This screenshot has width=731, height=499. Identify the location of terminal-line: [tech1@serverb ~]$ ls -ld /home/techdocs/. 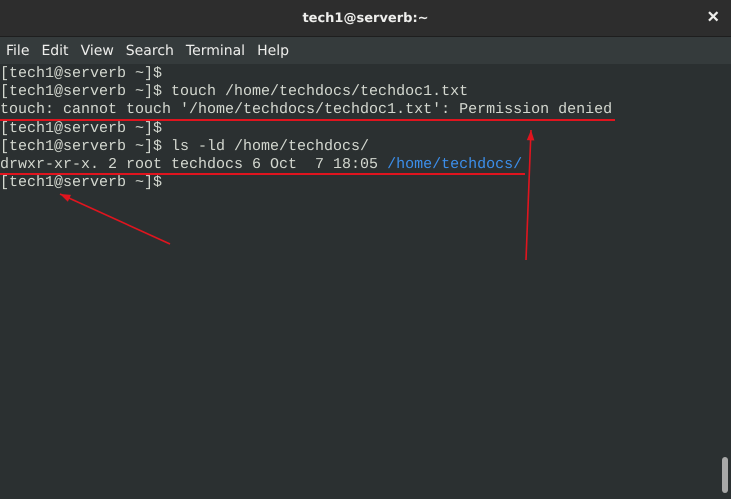
(185, 147).